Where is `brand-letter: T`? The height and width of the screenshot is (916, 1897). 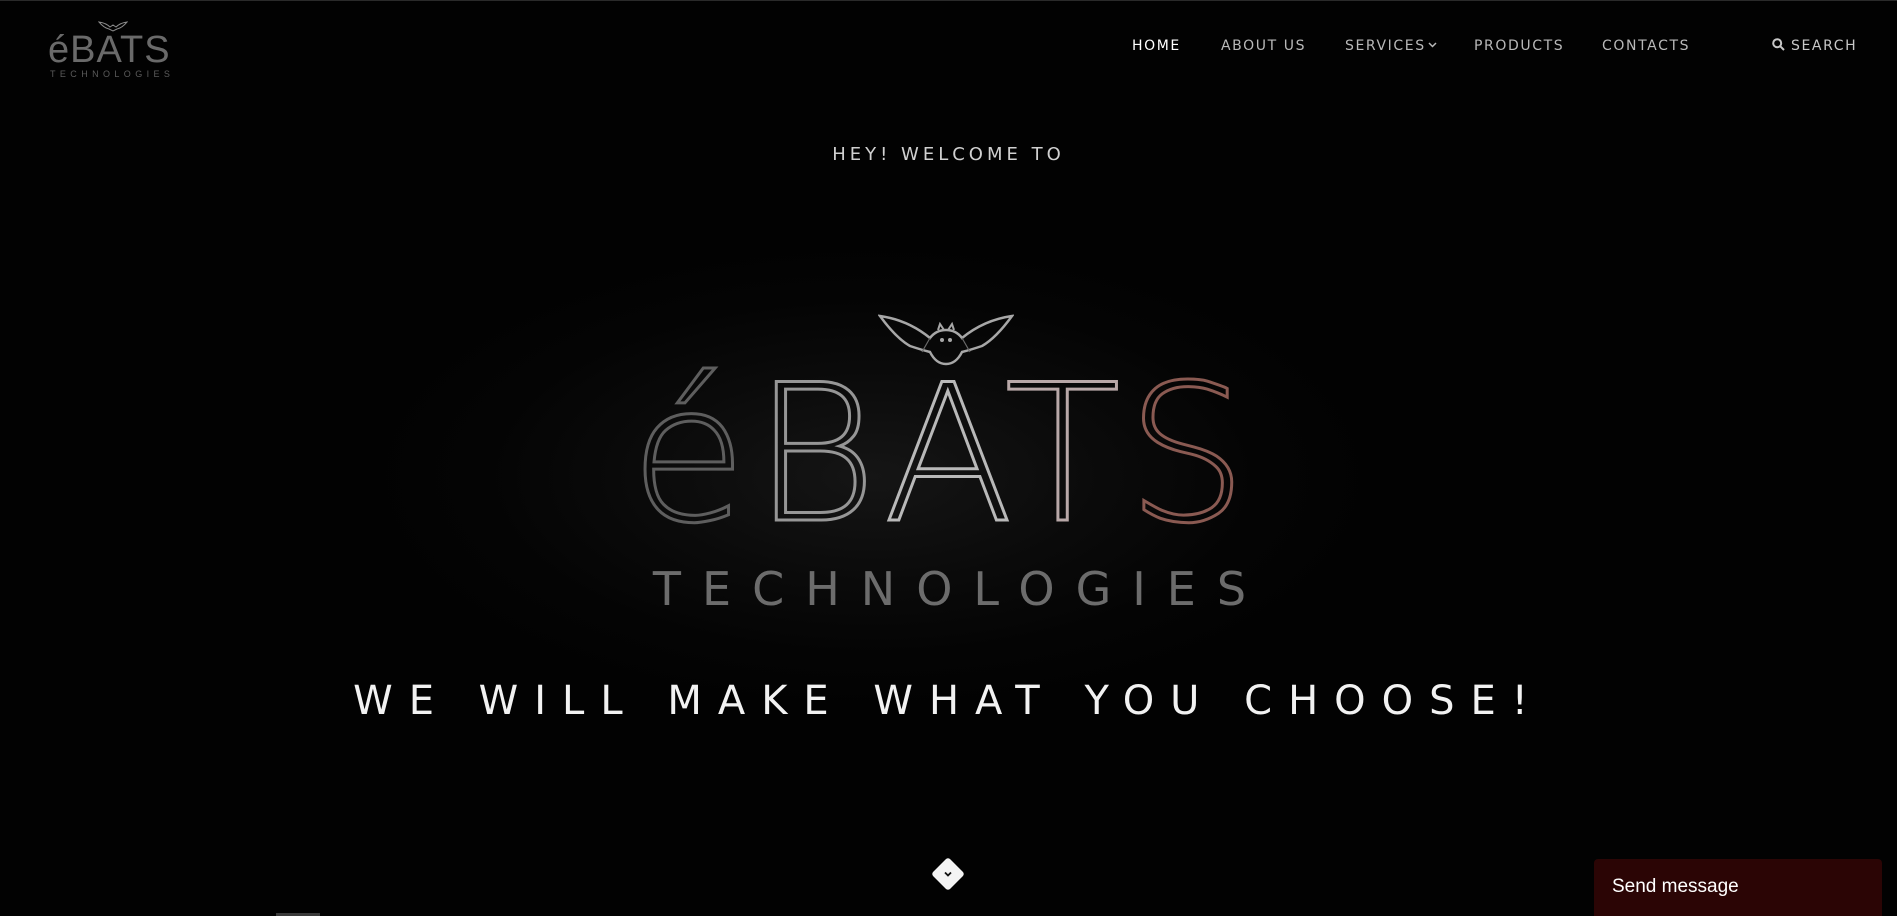
brand-letter: T is located at coordinates (1065, 454).